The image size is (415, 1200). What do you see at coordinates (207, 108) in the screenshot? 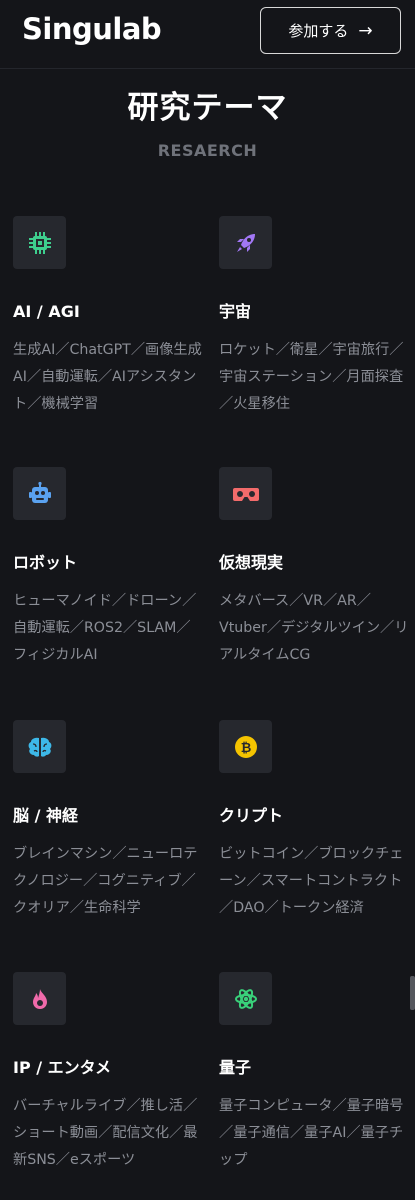
I see `section-title: 研究テーマ` at bounding box center [207, 108].